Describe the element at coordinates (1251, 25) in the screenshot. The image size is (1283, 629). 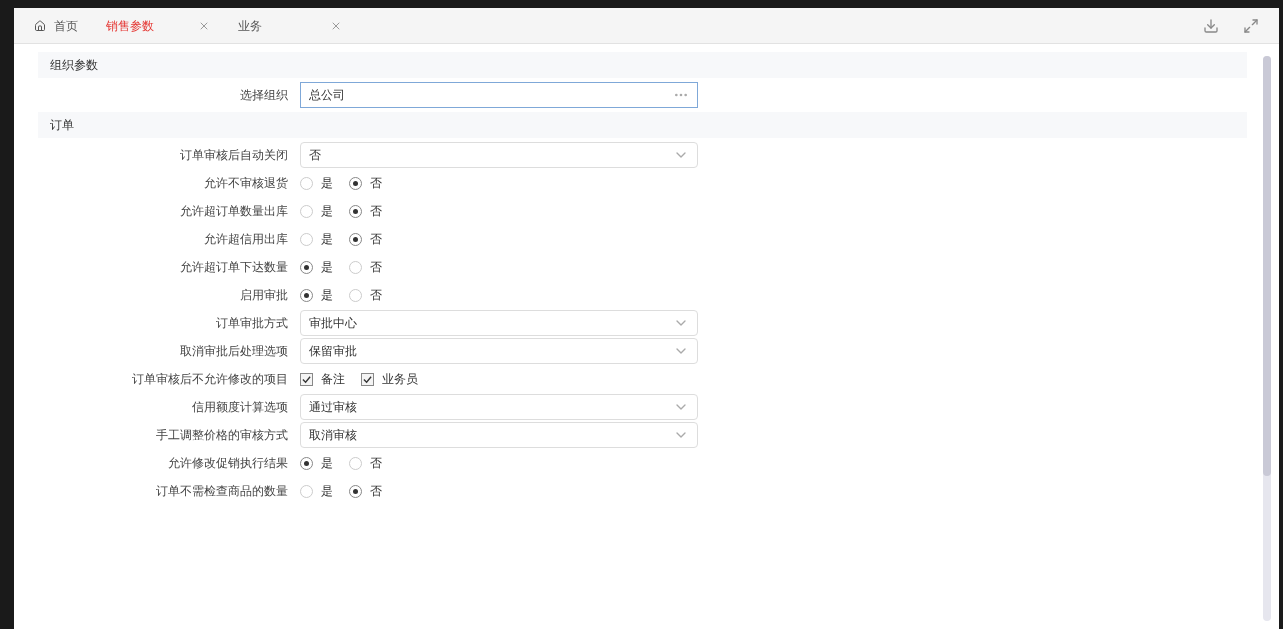
I see `fullscreen-icon` at that location.